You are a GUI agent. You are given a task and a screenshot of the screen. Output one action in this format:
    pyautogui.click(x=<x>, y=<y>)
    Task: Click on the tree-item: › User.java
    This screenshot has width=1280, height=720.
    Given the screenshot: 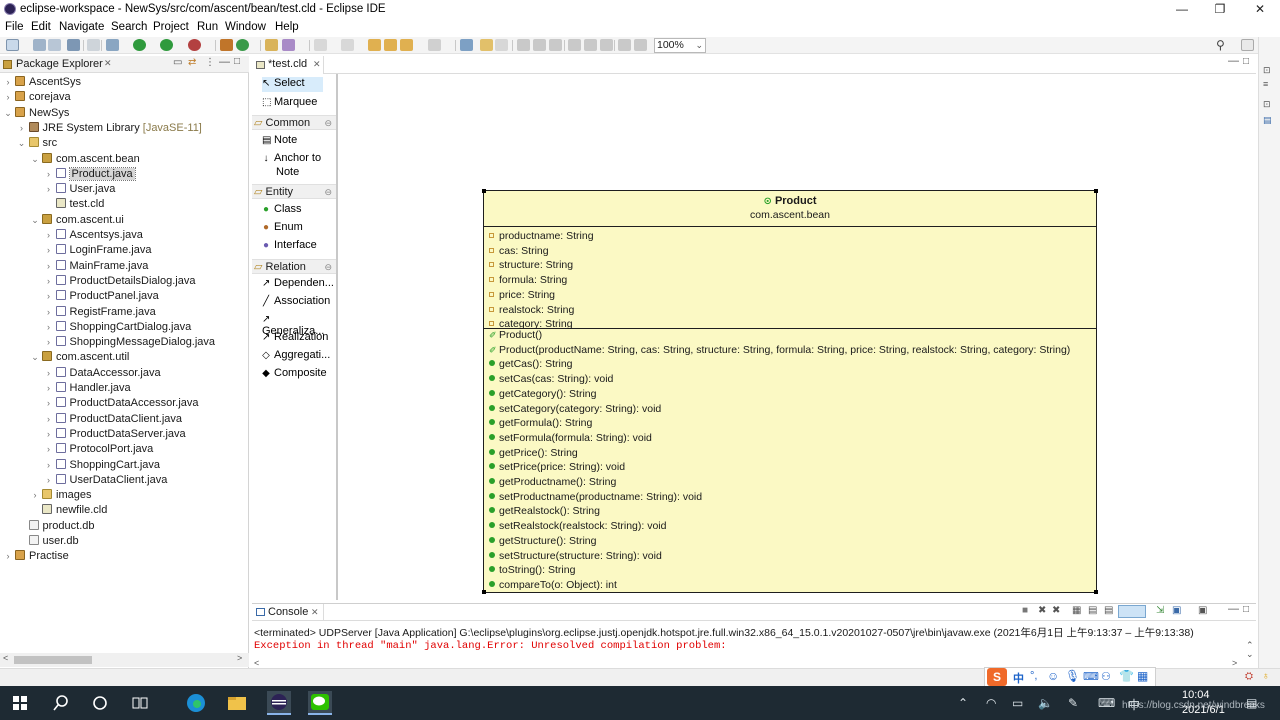 What is the action you would take?
    pyautogui.click(x=79, y=189)
    